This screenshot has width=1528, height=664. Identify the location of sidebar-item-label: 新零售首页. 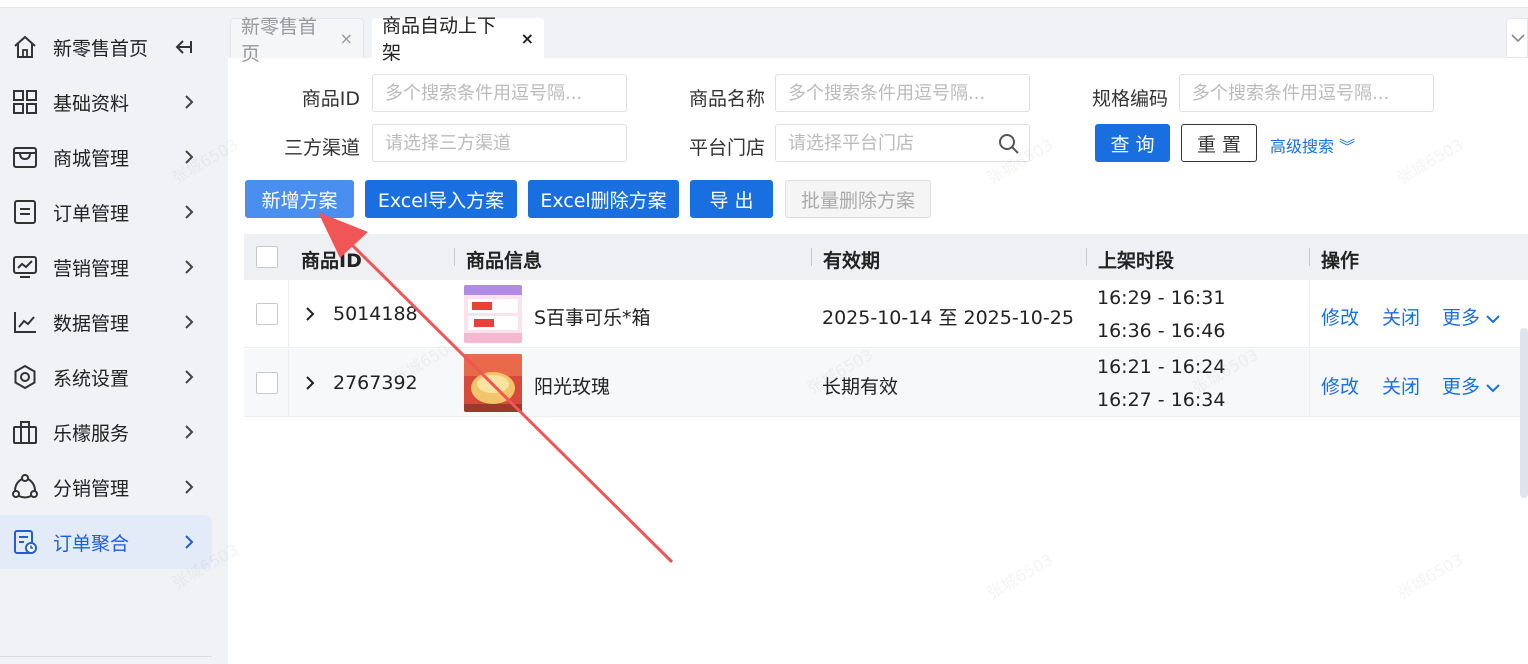
(101, 48).